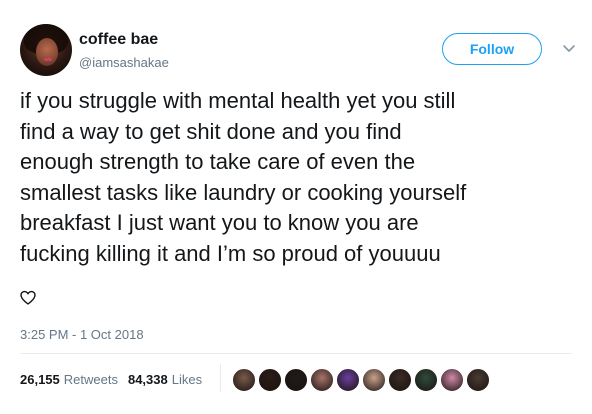 The width and height of the screenshot is (592, 414). What do you see at coordinates (492, 49) in the screenshot?
I see `follow-button: Follow` at bounding box center [492, 49].